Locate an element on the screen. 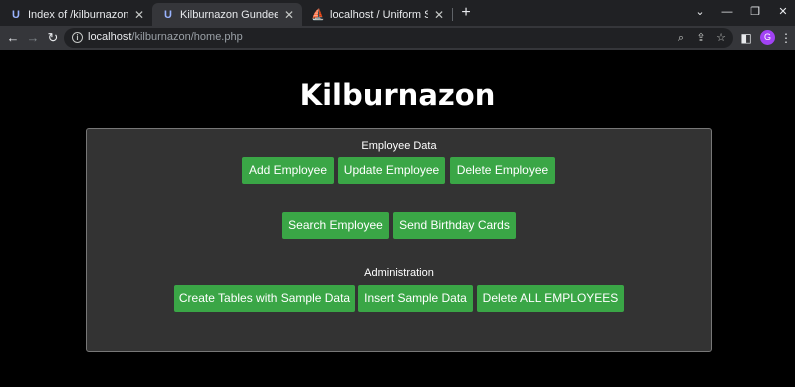 Image resolution: width=795 pixels, height=387 pixels. create-tables-button: Create Tables with Sample Data is located at coordinates (264, 298).